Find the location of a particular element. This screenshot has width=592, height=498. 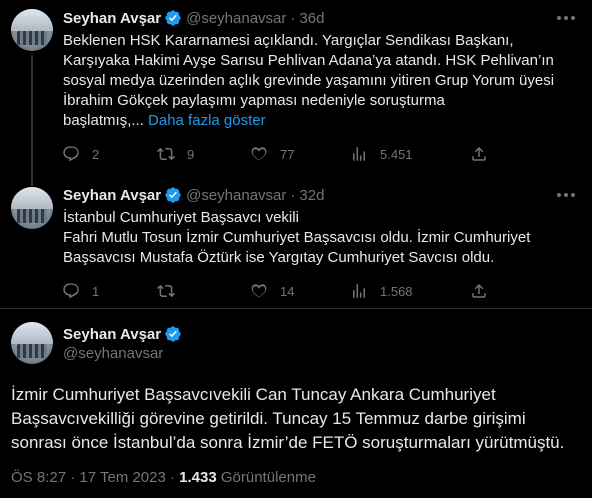

like-button: 14 is located at coordinates (272, 291).